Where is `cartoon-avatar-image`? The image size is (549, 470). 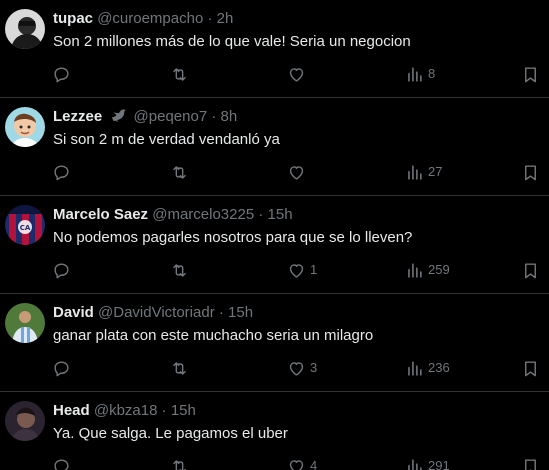 cartoon-avatar-image is located at coordinates (25, 127).